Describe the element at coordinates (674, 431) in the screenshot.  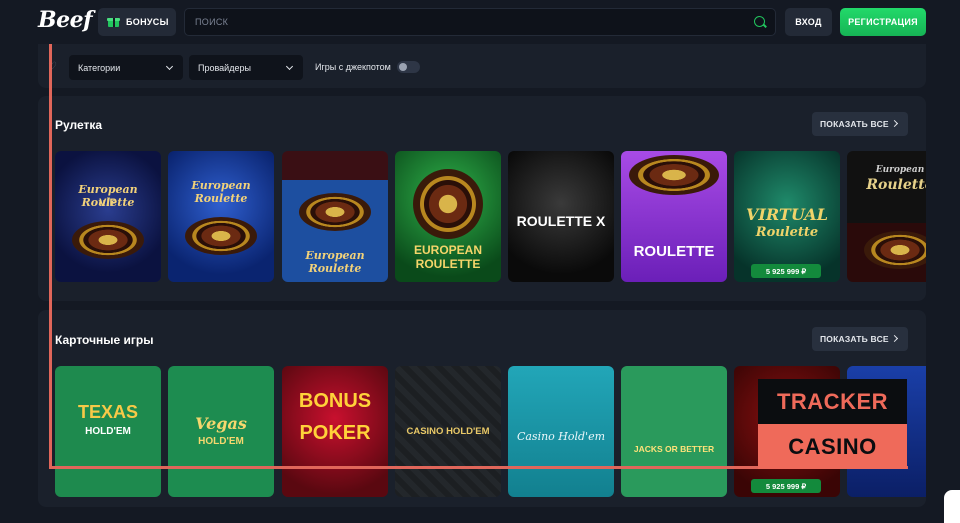
I see `game-tile: JACKS OR BETTER` at that location.